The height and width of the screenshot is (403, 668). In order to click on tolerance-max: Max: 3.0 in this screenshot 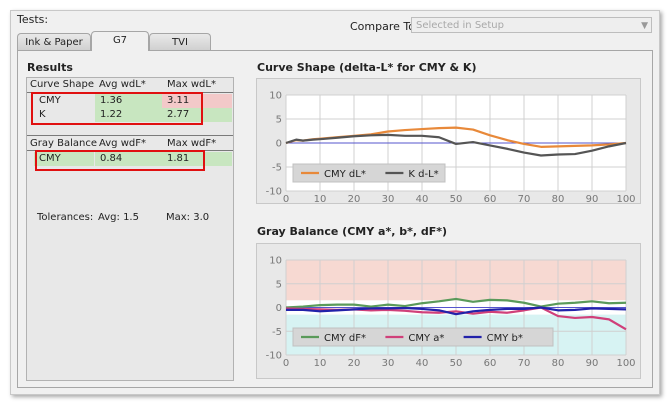, I will do `click(188, 217)`.